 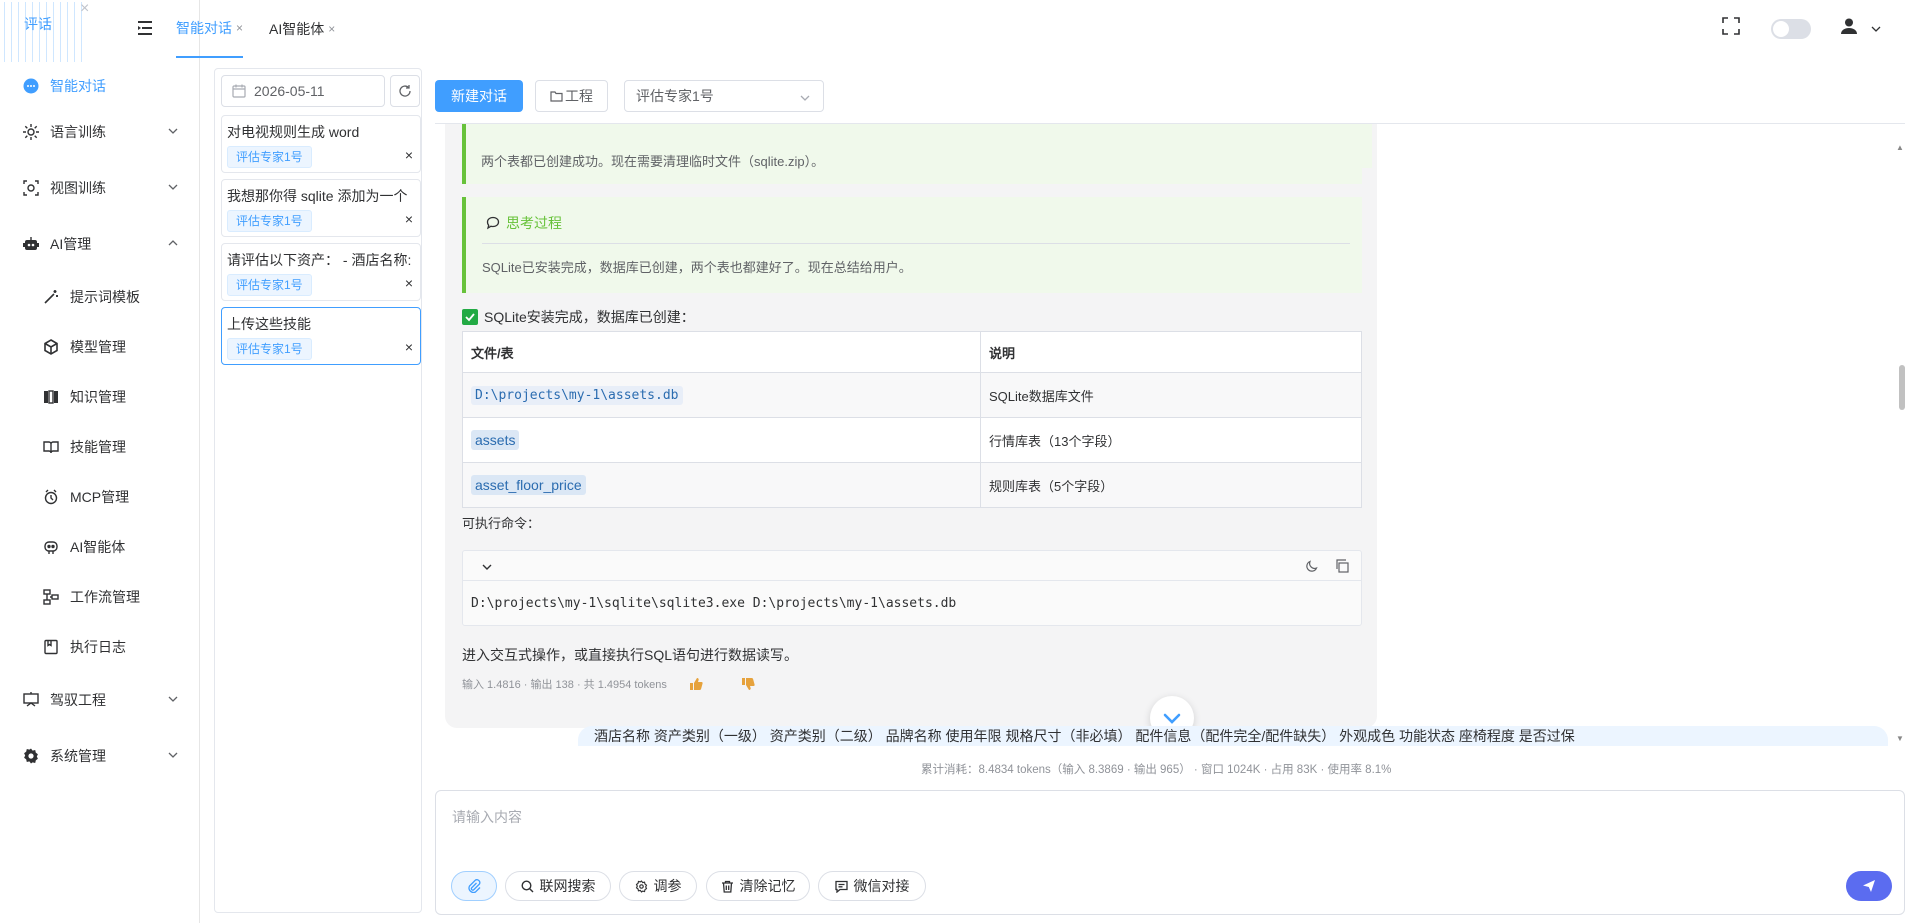 I want to click on sidebar-item-drive-project: 驾驭工程, so click(x=99, y=700).